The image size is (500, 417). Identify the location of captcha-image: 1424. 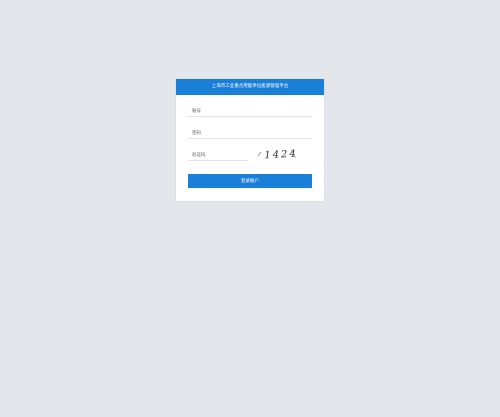
(281, 154).